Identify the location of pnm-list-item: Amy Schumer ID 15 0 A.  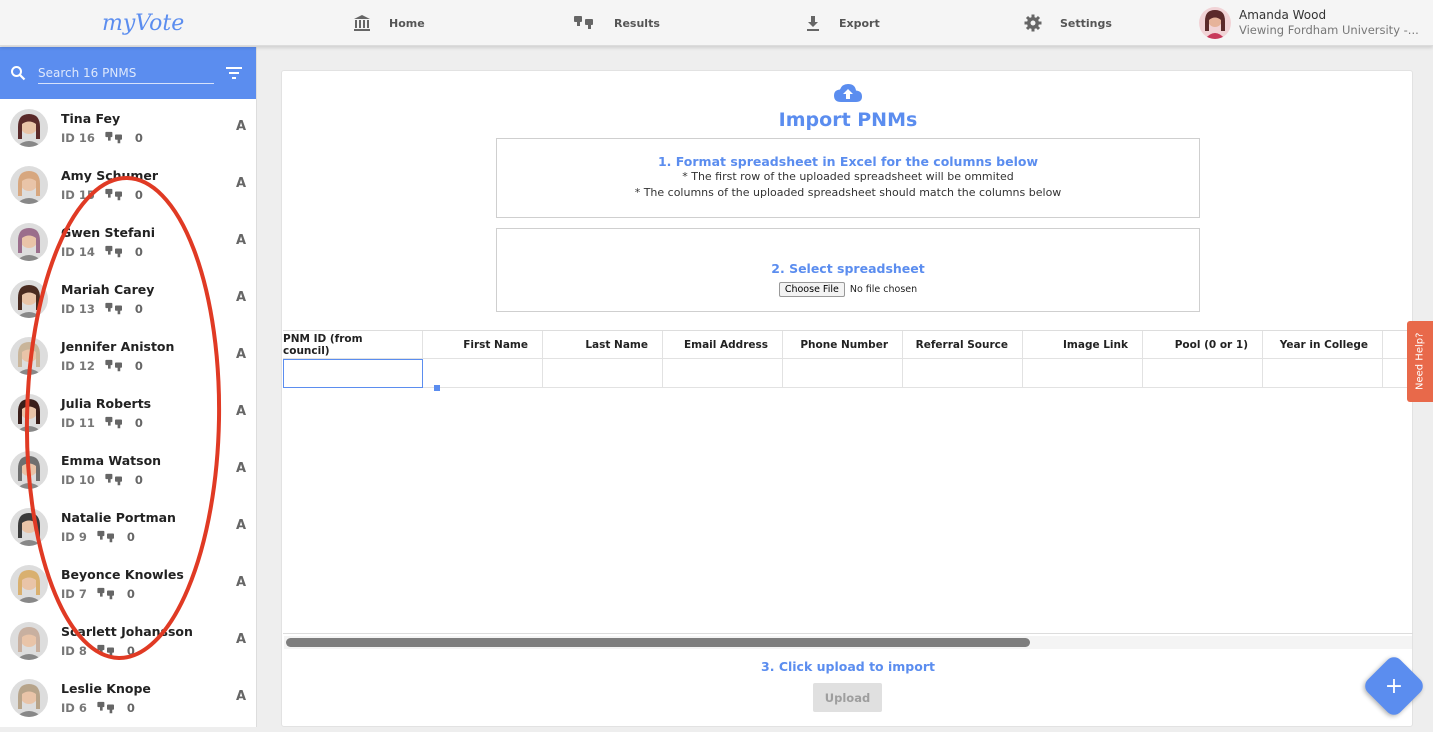
(128, 184).